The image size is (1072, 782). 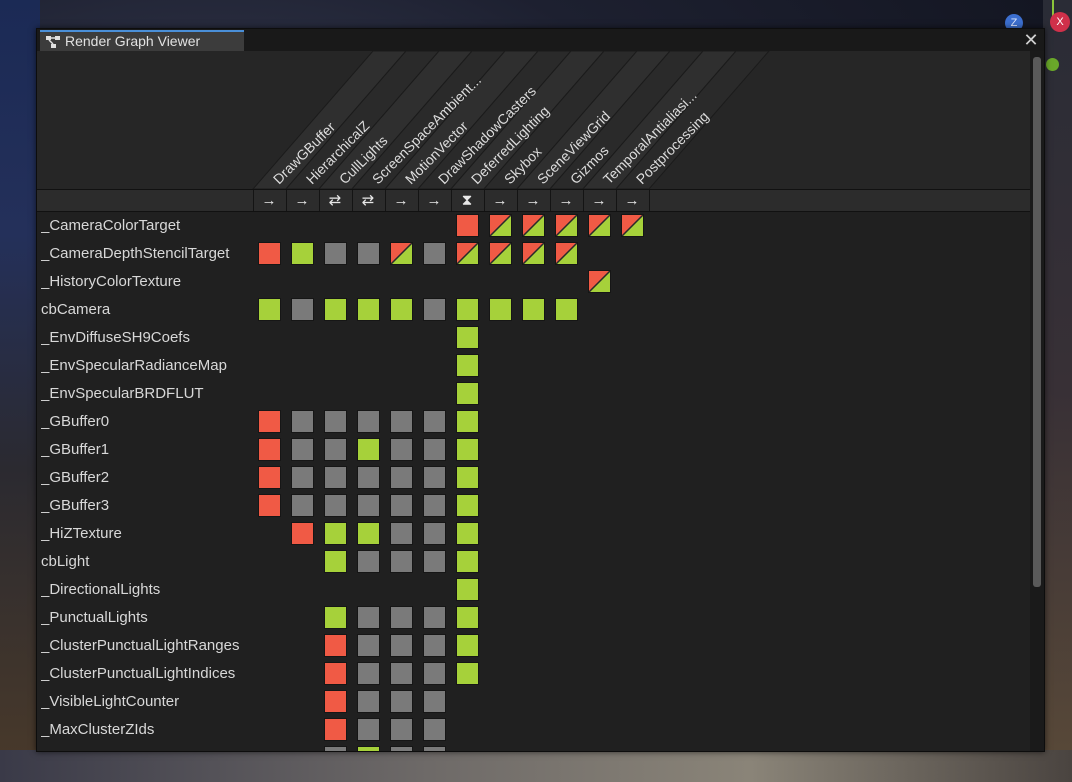 I want to click on resource-row: _DirectionalLights, so click(x=533, y=590).